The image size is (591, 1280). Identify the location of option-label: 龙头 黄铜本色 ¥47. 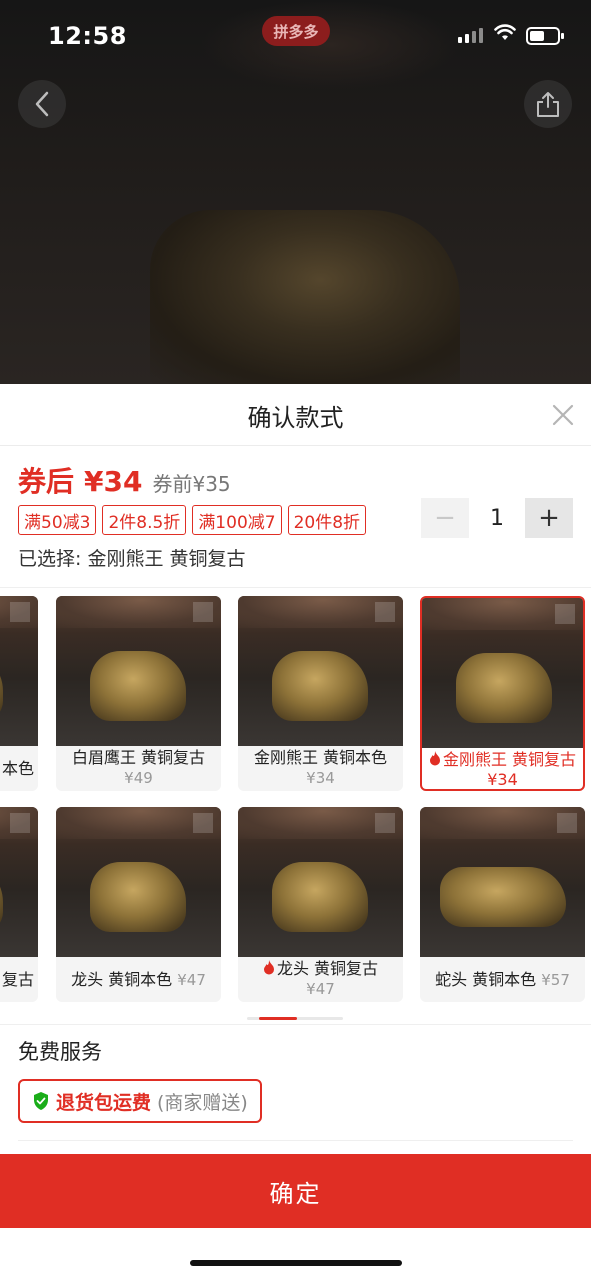
(138, 979).